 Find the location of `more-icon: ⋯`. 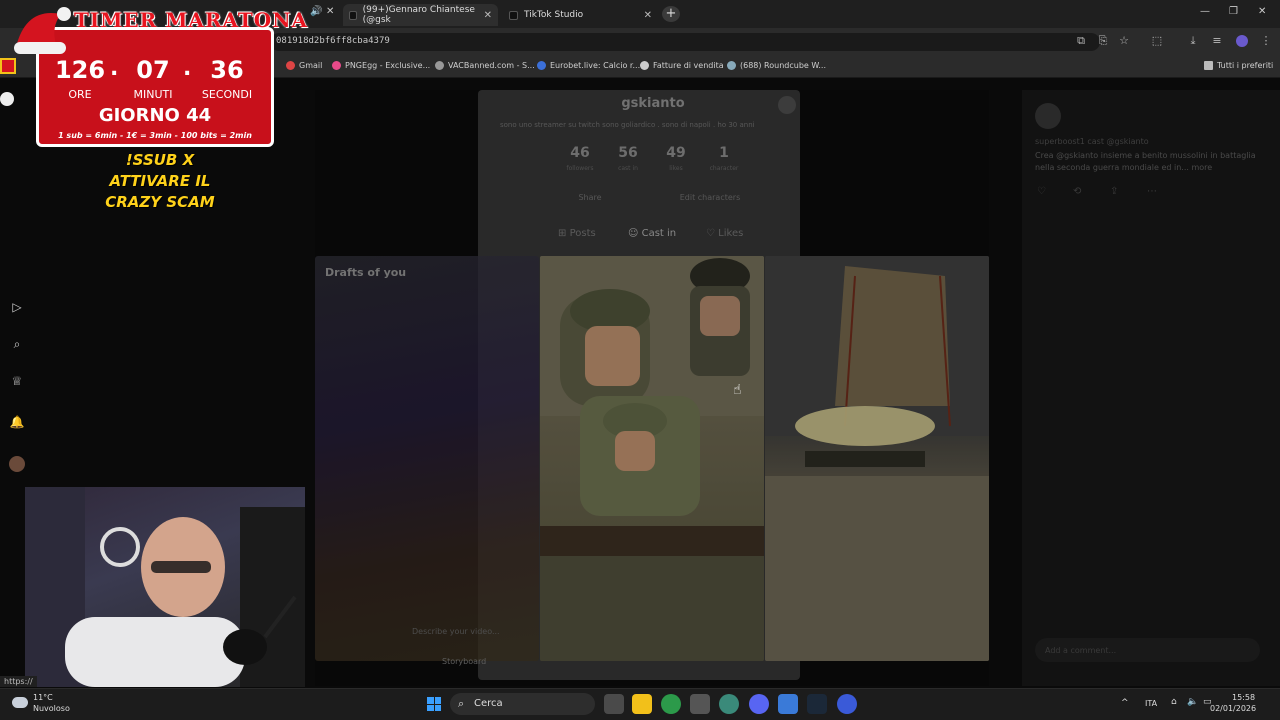

more-icon: ⋯ is located at coordinates (1152, 191).